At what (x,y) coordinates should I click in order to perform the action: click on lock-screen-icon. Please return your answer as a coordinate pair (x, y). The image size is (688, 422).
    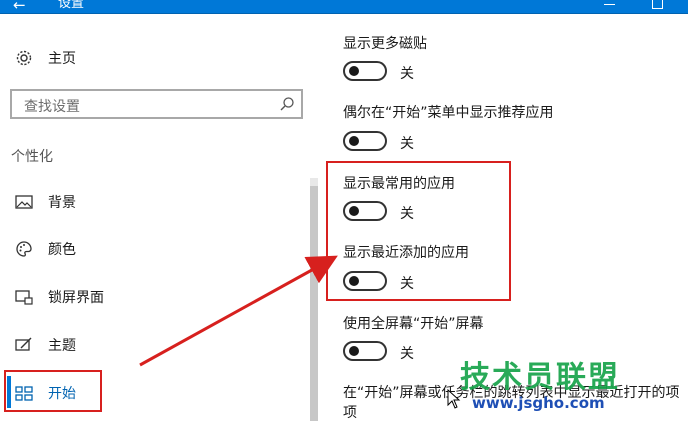
    Looking at the image, I should click on (24, 297).